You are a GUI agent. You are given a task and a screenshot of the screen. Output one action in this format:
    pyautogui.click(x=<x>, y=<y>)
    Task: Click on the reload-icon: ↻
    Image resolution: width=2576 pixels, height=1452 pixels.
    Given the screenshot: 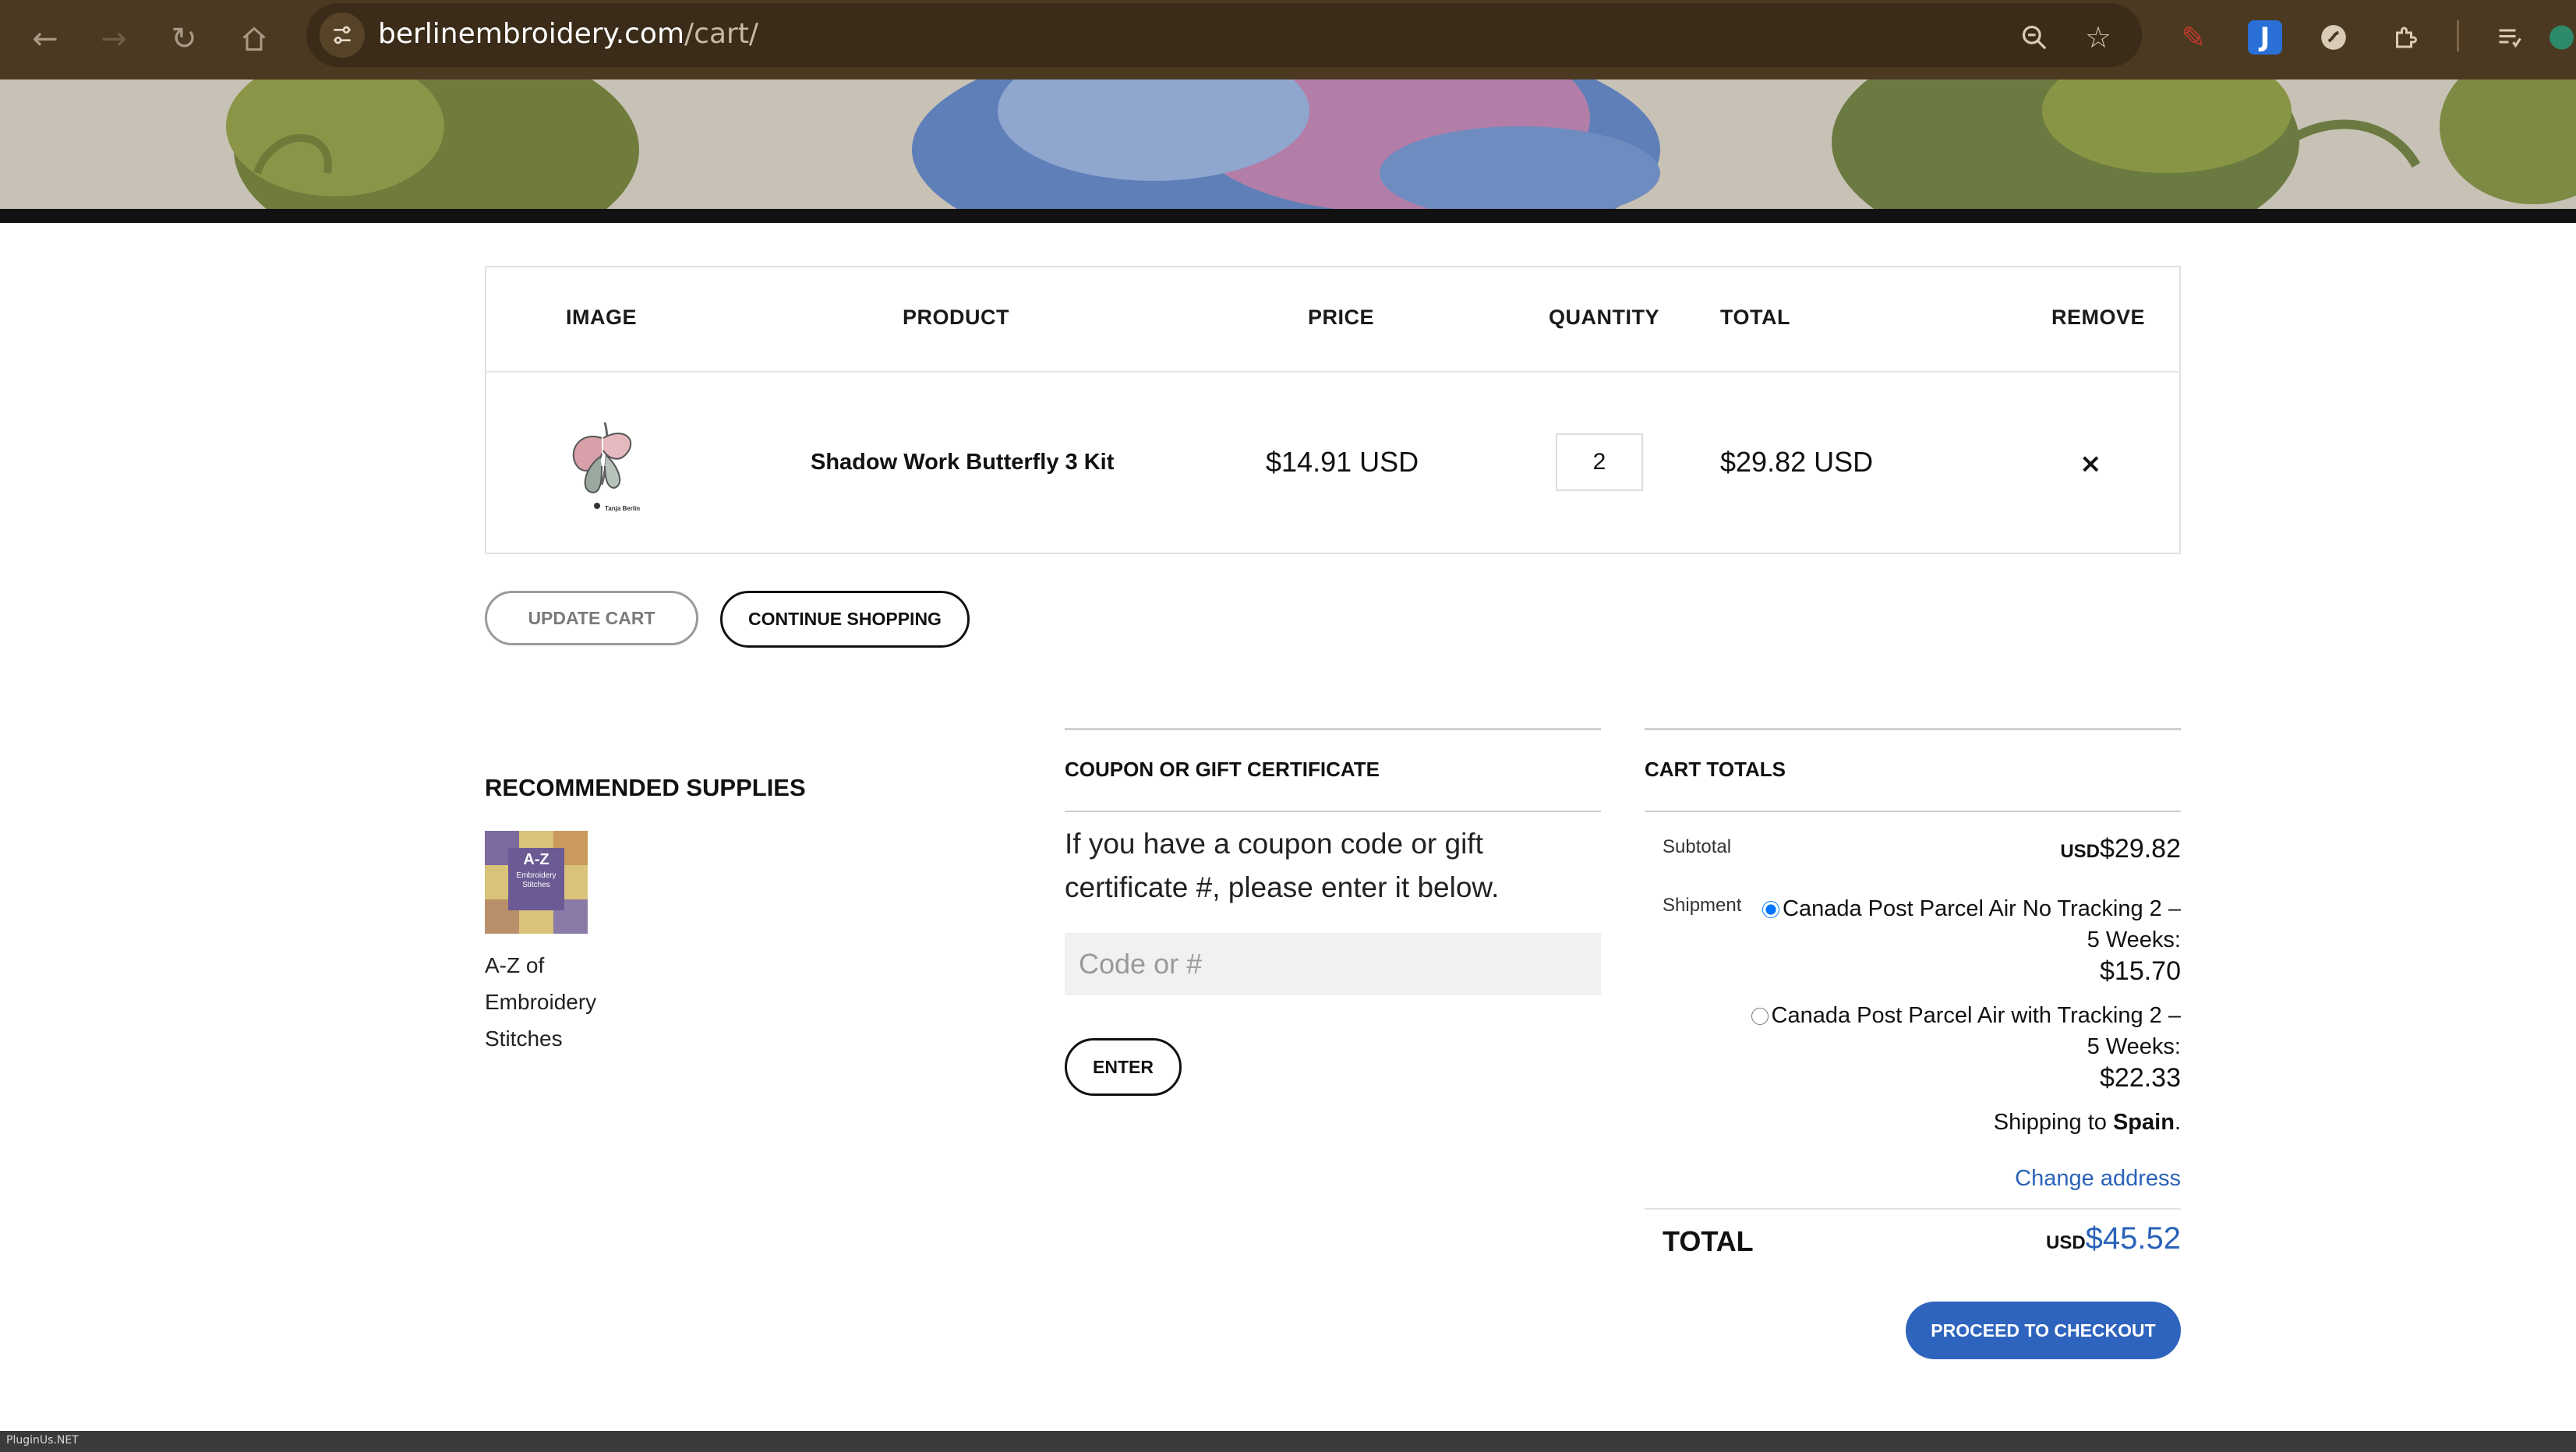 What is the action you would take?
    pyautogui.click(x=184, y=39)
    